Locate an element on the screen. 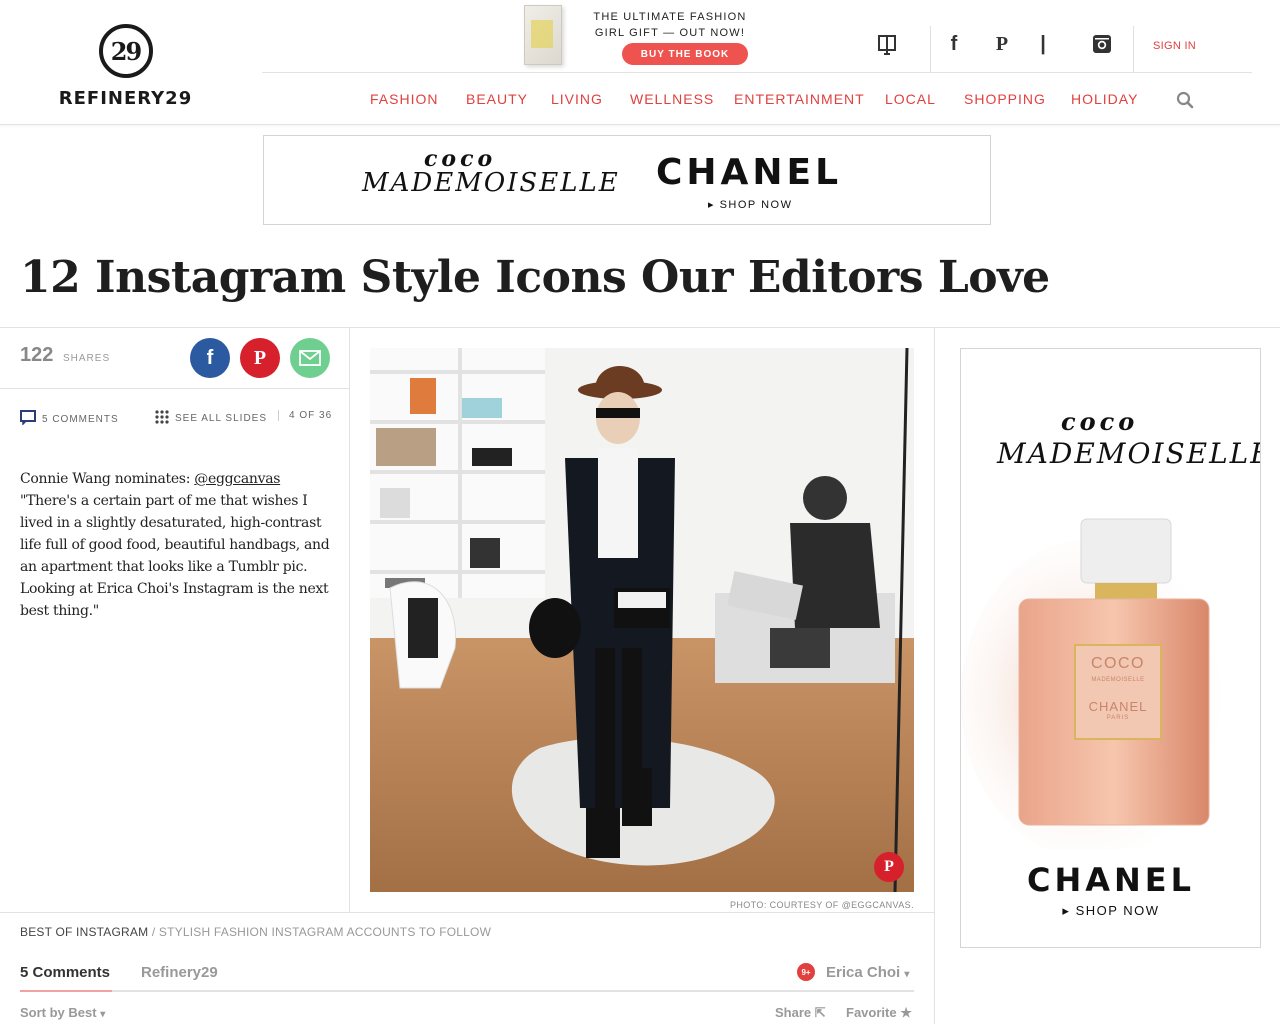 Image resolution: width=1280 pixels, height=1024 pixels. sidebar-divider is located at coordinates (174, 388).